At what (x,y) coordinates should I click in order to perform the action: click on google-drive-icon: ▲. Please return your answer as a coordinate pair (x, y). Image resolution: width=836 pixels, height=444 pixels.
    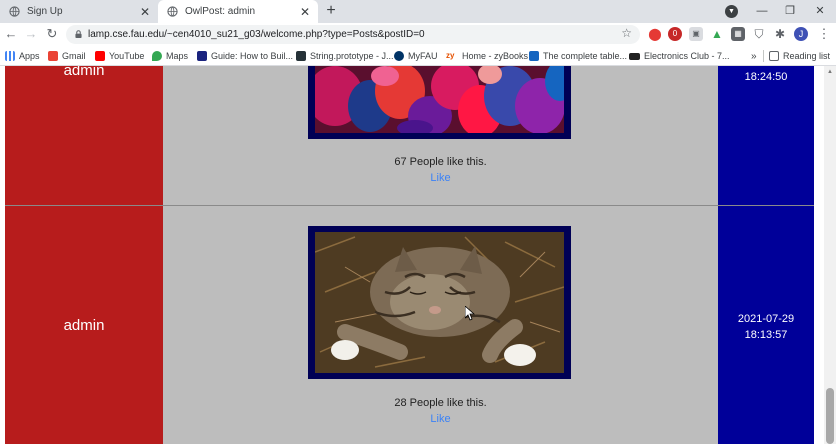
    Looking at the image, I should click on (717, 34).